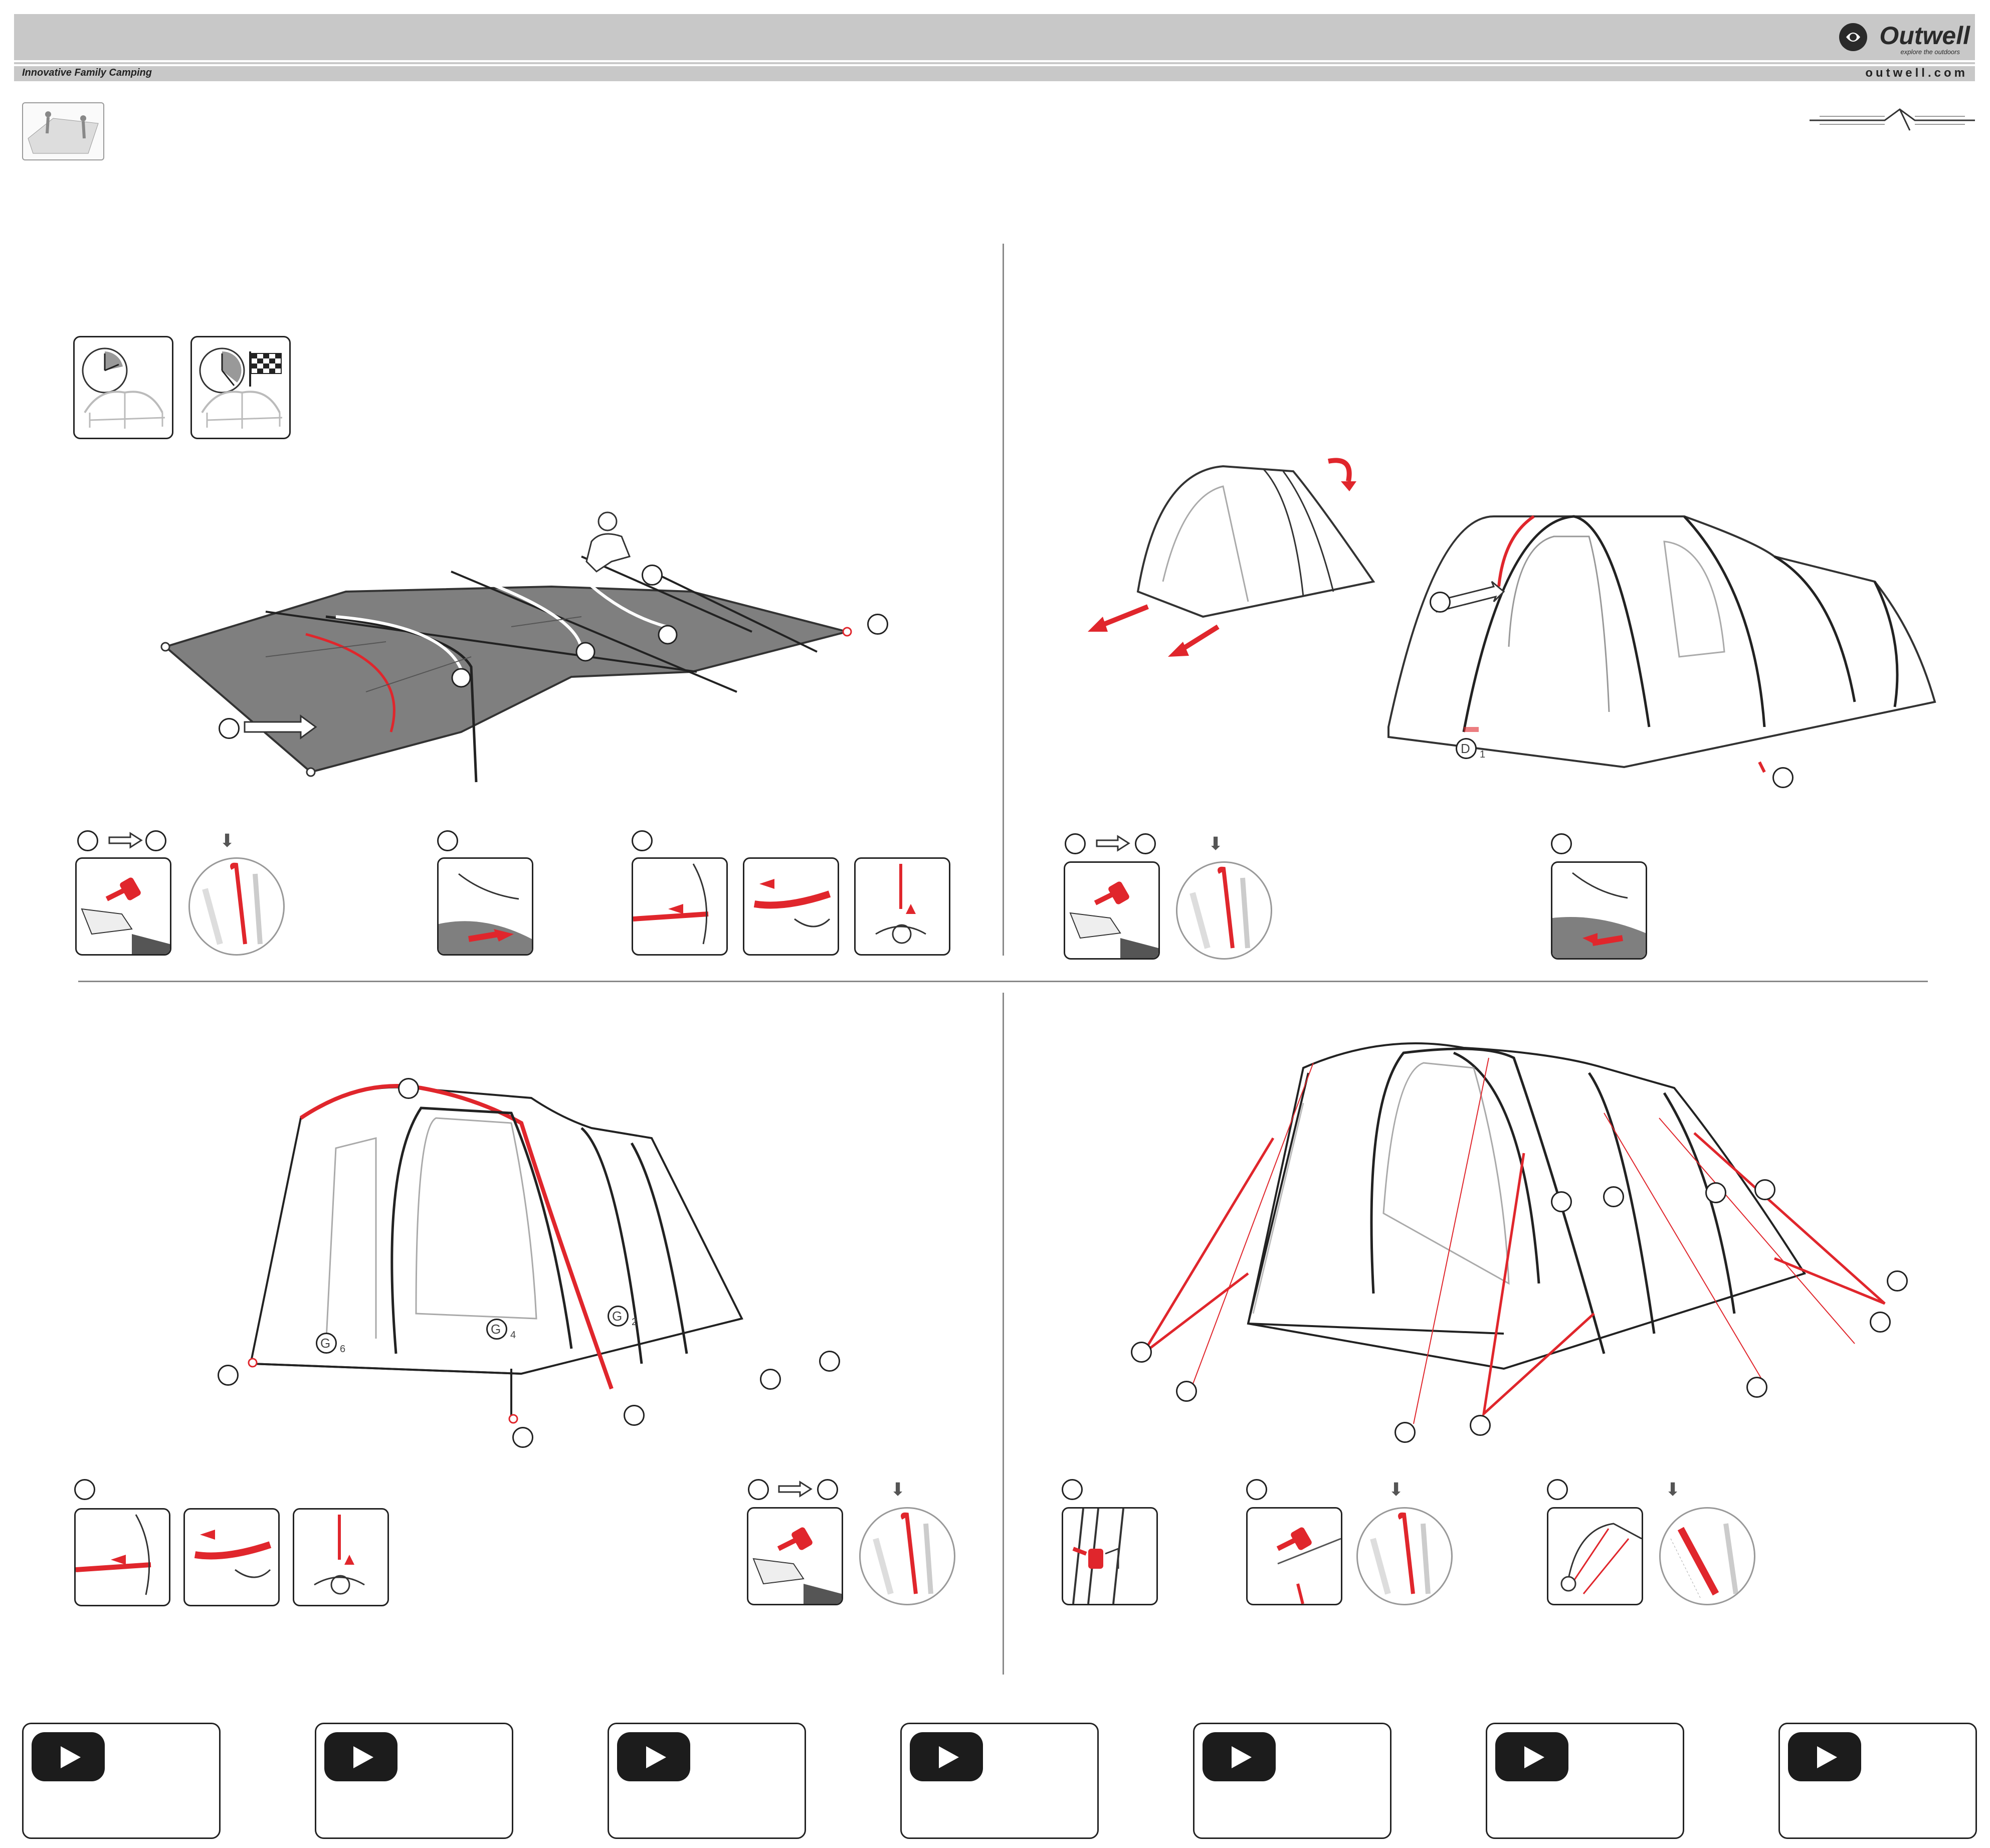  I want to click on header-divider, so click(995, 63).